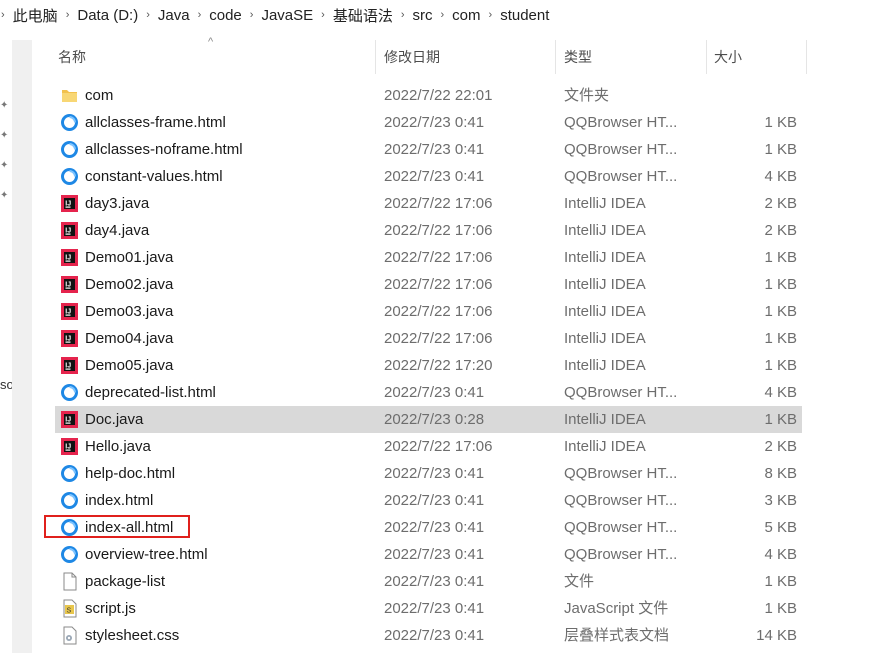 The height and width of the screenshot is (653, 894). Describe the element at coordinates (4, 165) in the screenshot. I see `pin-icon: ✦` at that location.